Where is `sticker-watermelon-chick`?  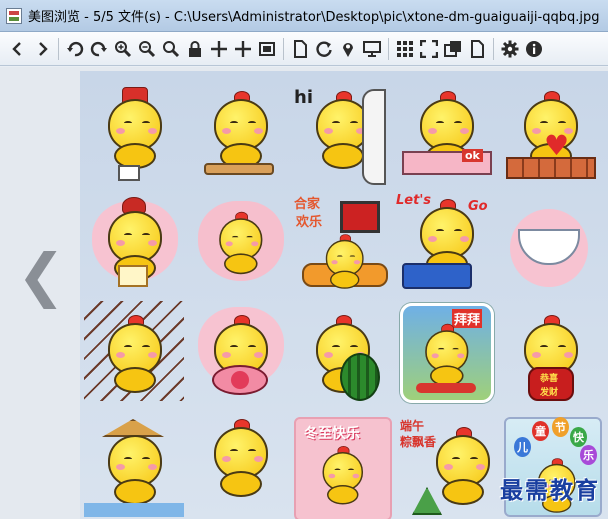 sticker-watermelon-chick is located at coordinates (344, 356).